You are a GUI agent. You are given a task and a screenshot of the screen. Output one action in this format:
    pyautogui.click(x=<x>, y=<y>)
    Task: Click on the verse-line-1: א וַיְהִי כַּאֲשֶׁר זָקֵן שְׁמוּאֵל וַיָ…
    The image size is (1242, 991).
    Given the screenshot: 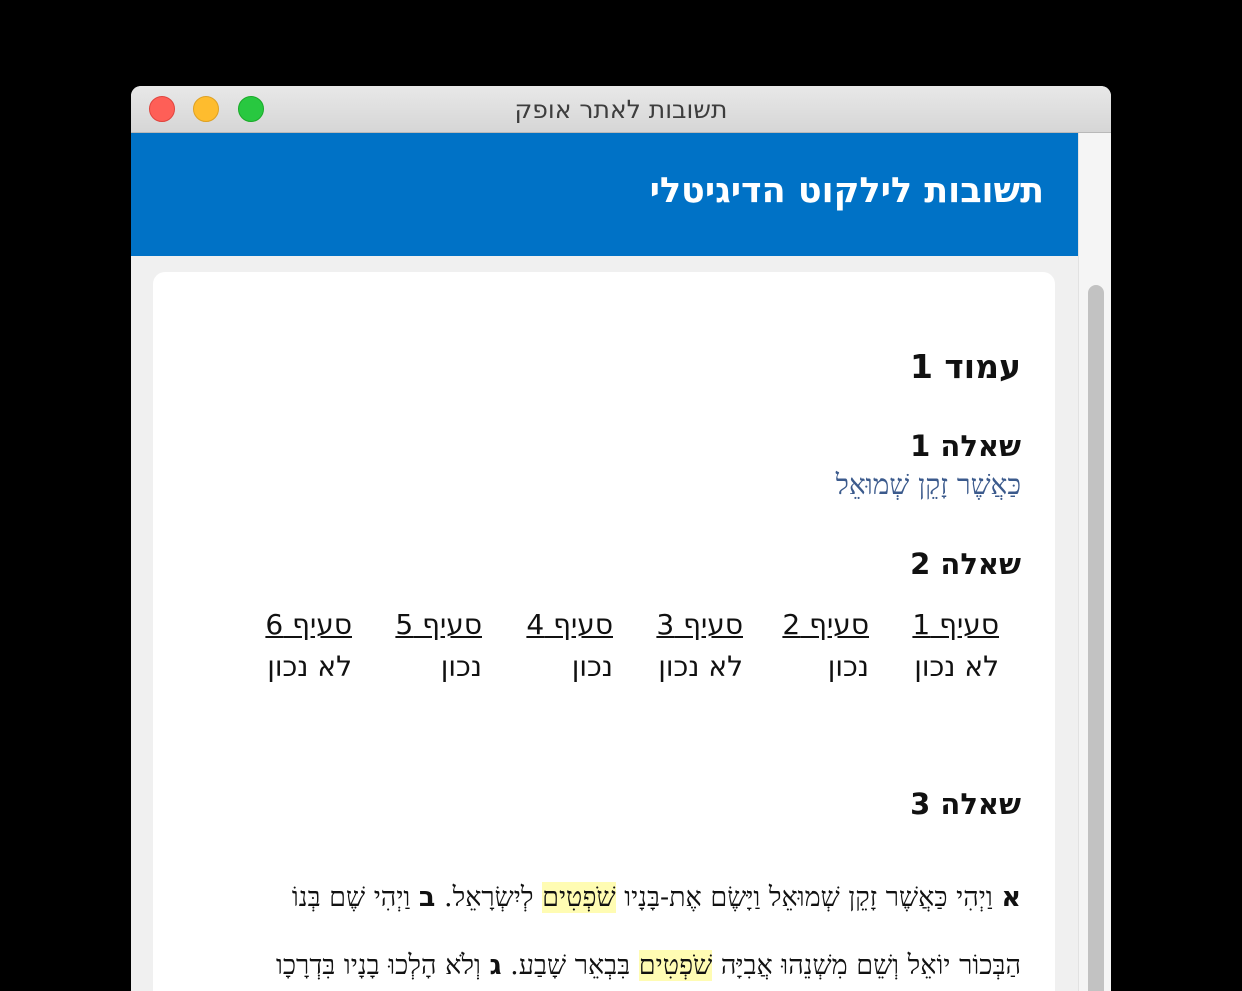 What is the action you would take?
    pyautogui.click(x=597, y=898)
    